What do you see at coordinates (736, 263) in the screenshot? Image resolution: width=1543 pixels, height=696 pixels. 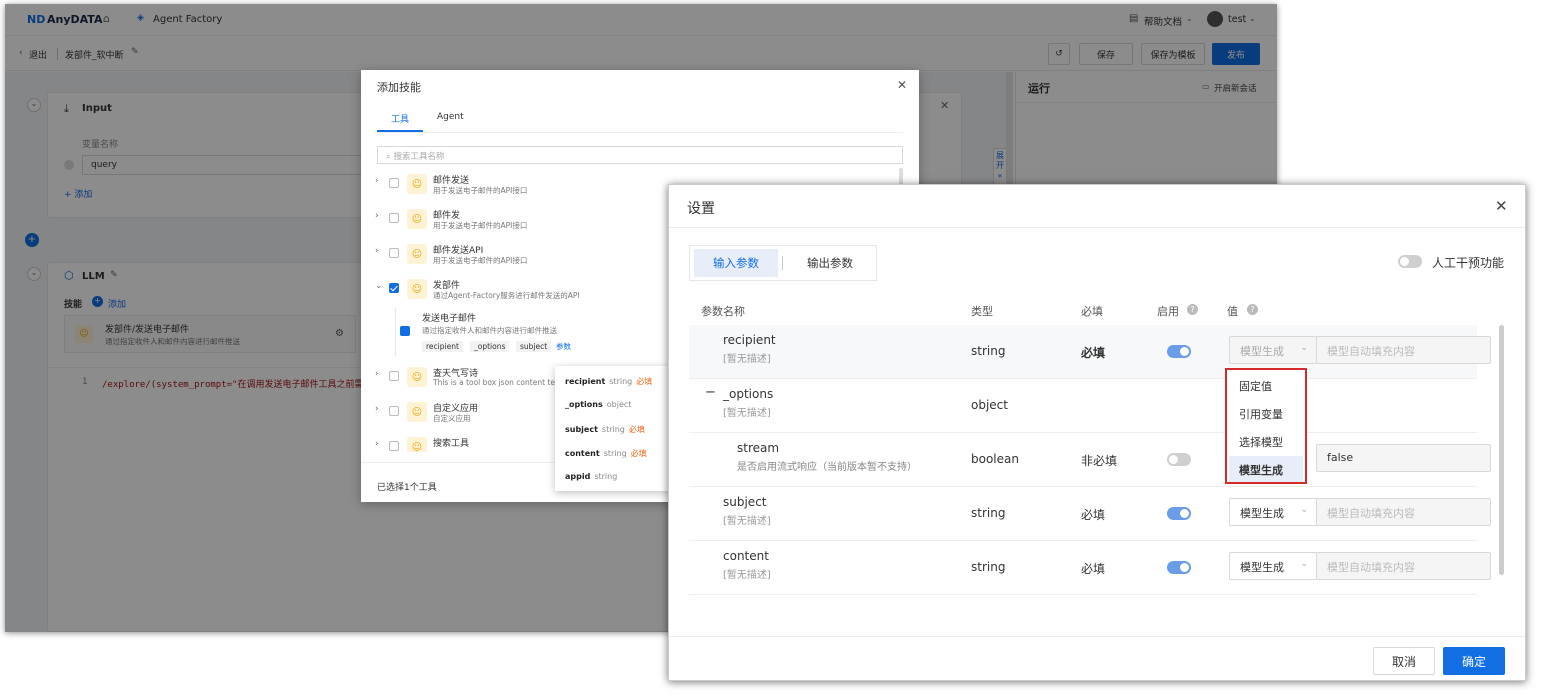 I see `tab-input-params: 输入参数` at bounding box center [736, 263].